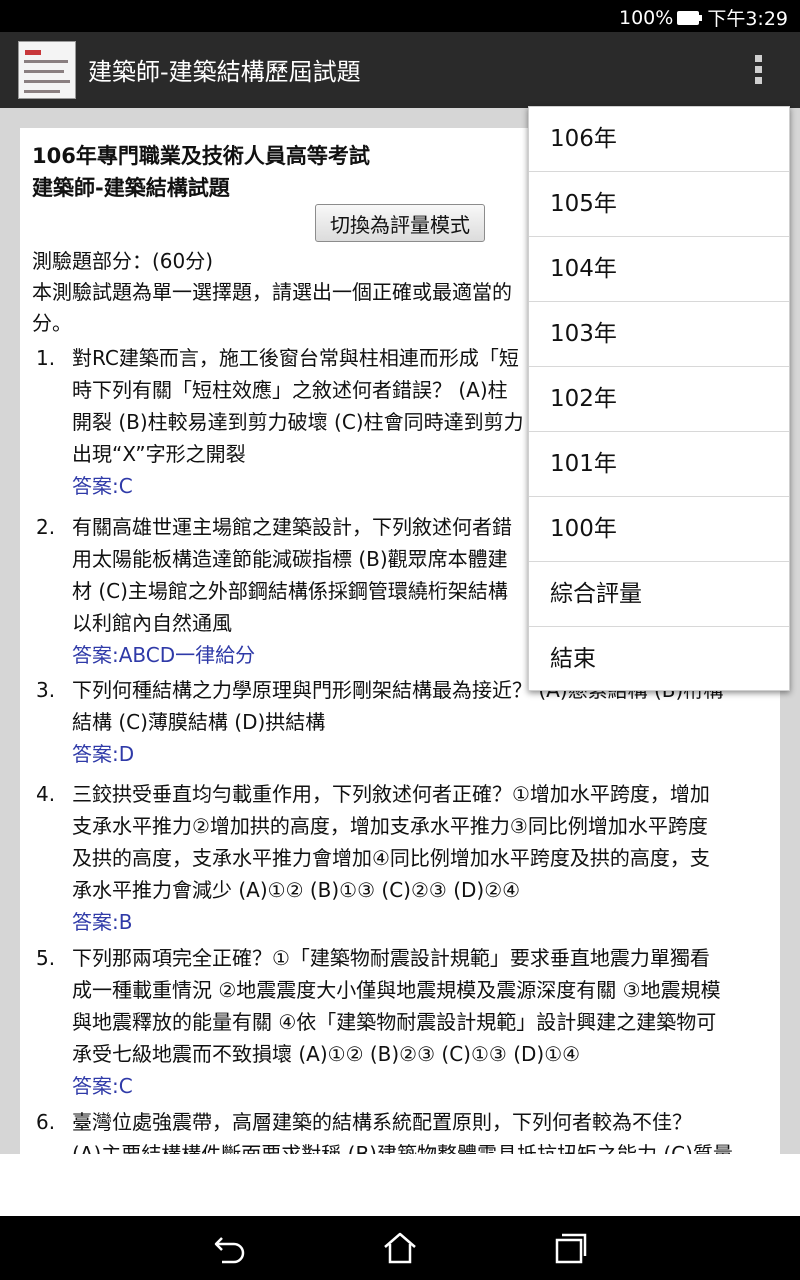  I want to click on question-line: 結構 (C)薄膜結構 (D)拱結構, so click(199, 722).